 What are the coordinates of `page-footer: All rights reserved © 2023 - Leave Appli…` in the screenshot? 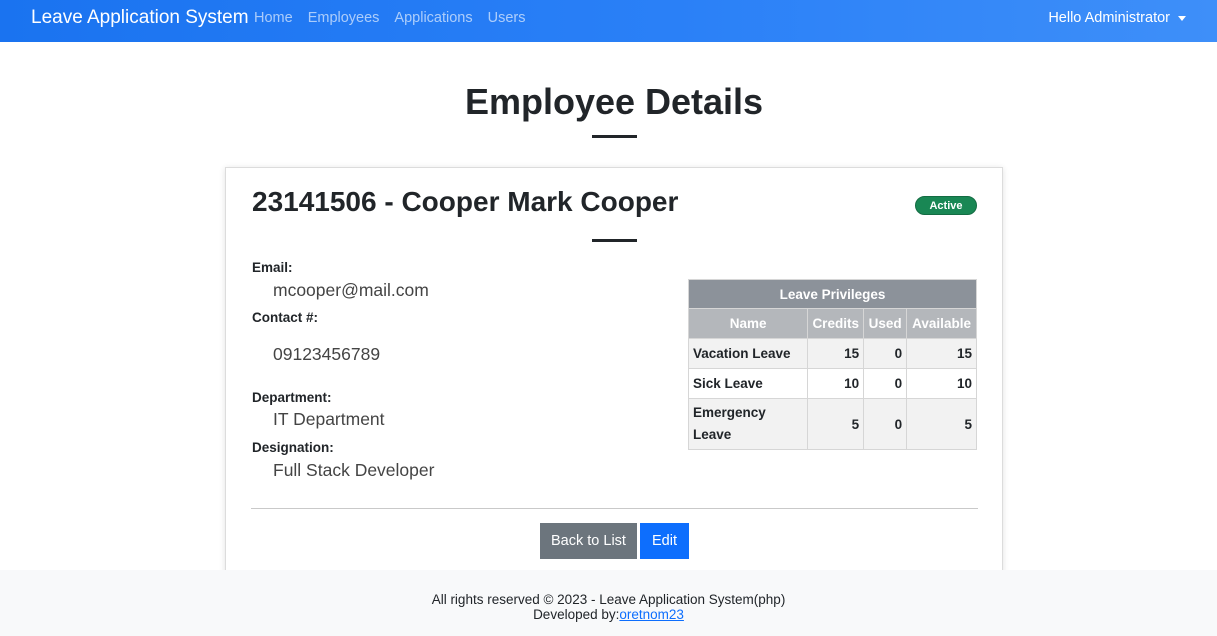 It's located at (608, 603).